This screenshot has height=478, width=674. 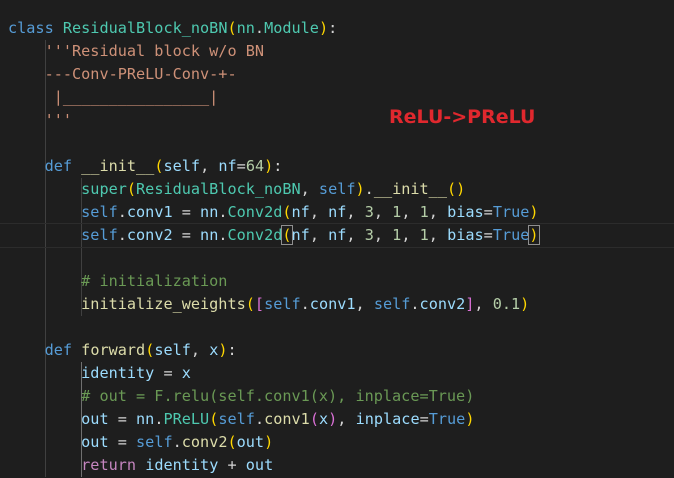 What do you see at coordinates (255, 166) in the screenshot?
I see `code-token: 64` at bounding box center [255, 166].